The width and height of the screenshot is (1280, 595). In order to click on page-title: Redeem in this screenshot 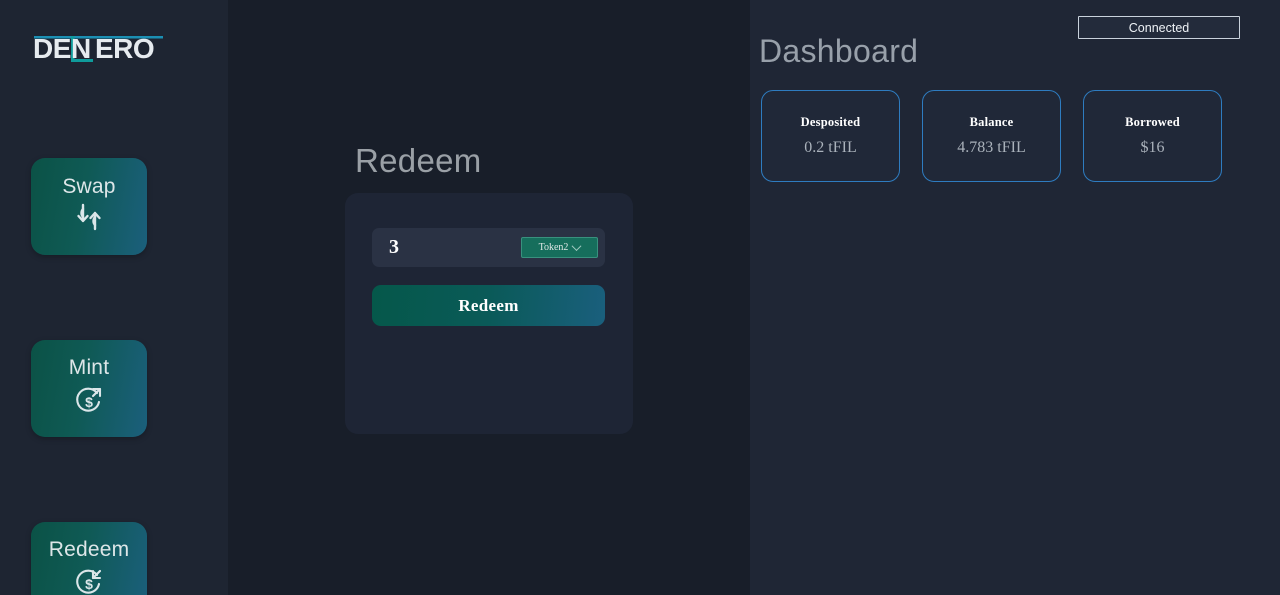, I will do `click(418, 160)`.